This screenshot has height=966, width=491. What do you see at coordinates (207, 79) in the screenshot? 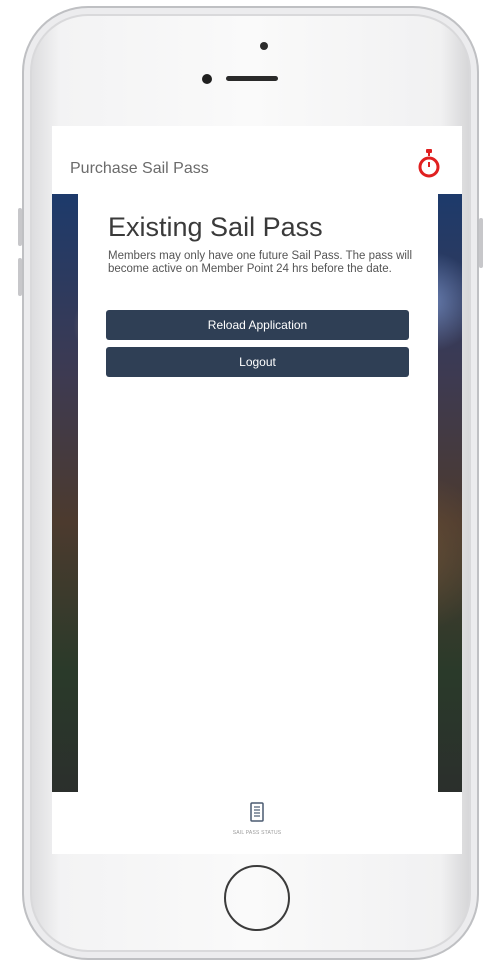
I see `front-sensor` at bounding box center [207, 79].